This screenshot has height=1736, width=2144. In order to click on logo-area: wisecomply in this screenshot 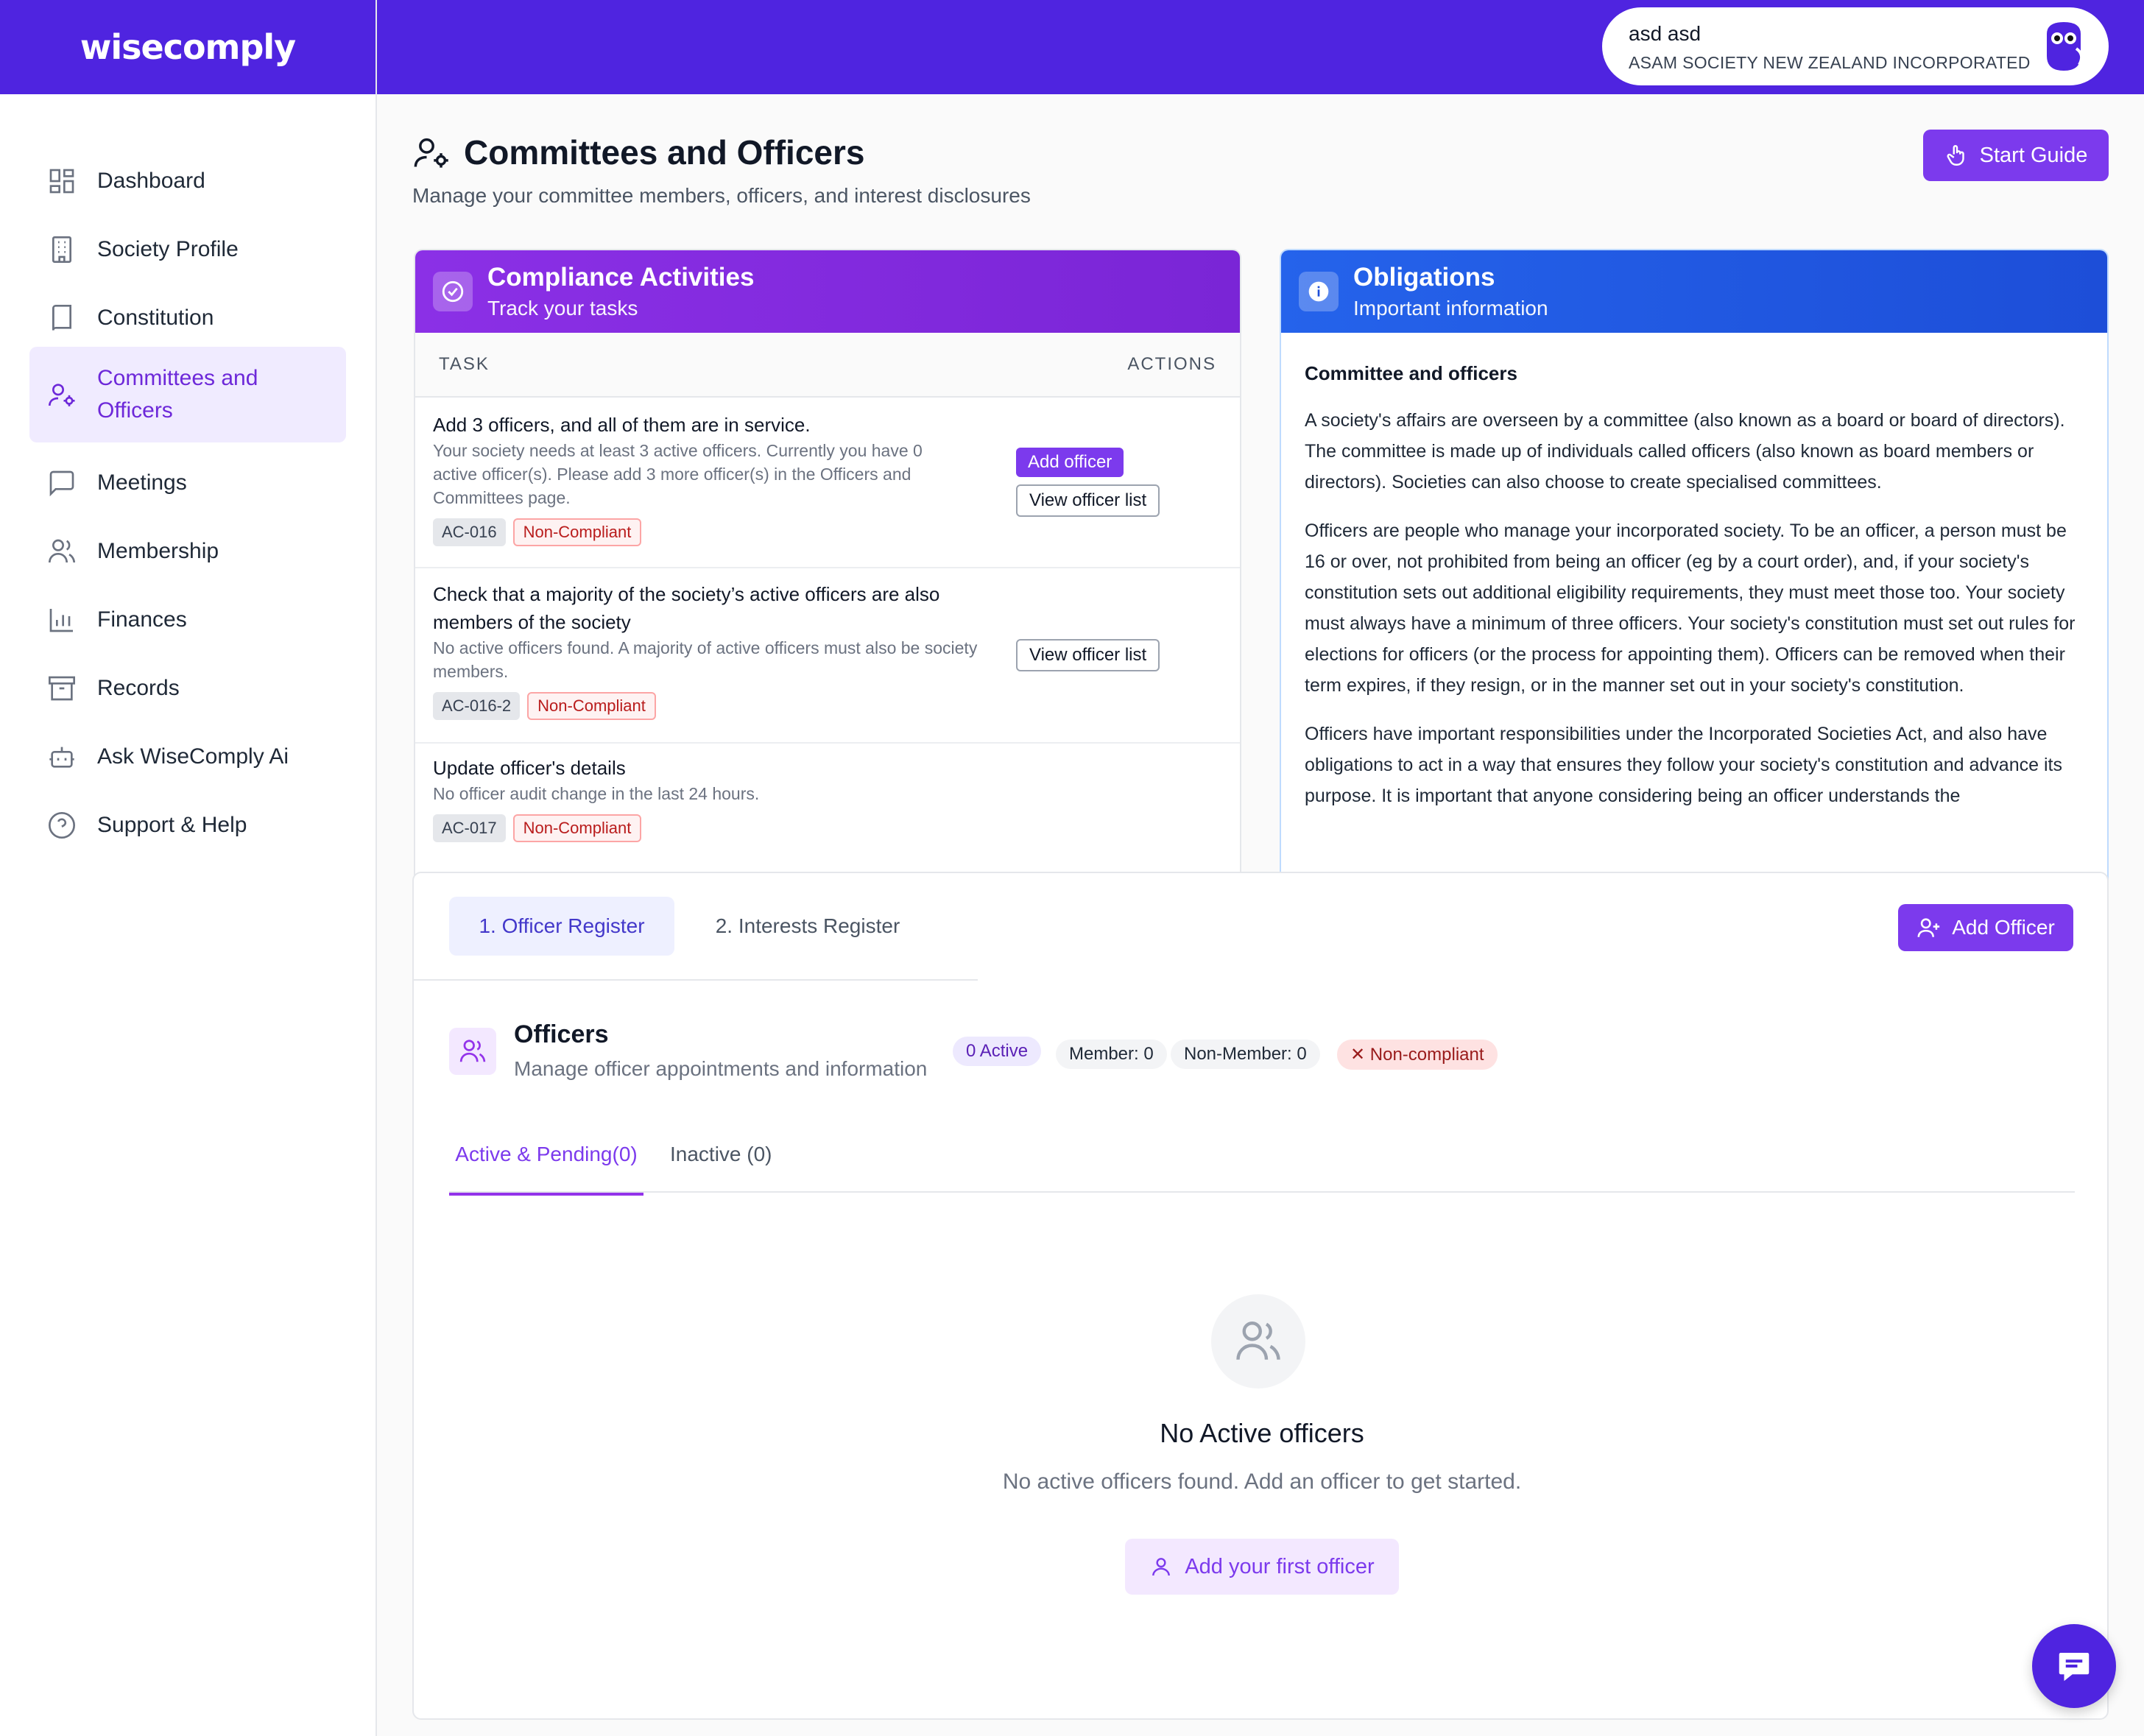, I will do `click(188, 47)`.